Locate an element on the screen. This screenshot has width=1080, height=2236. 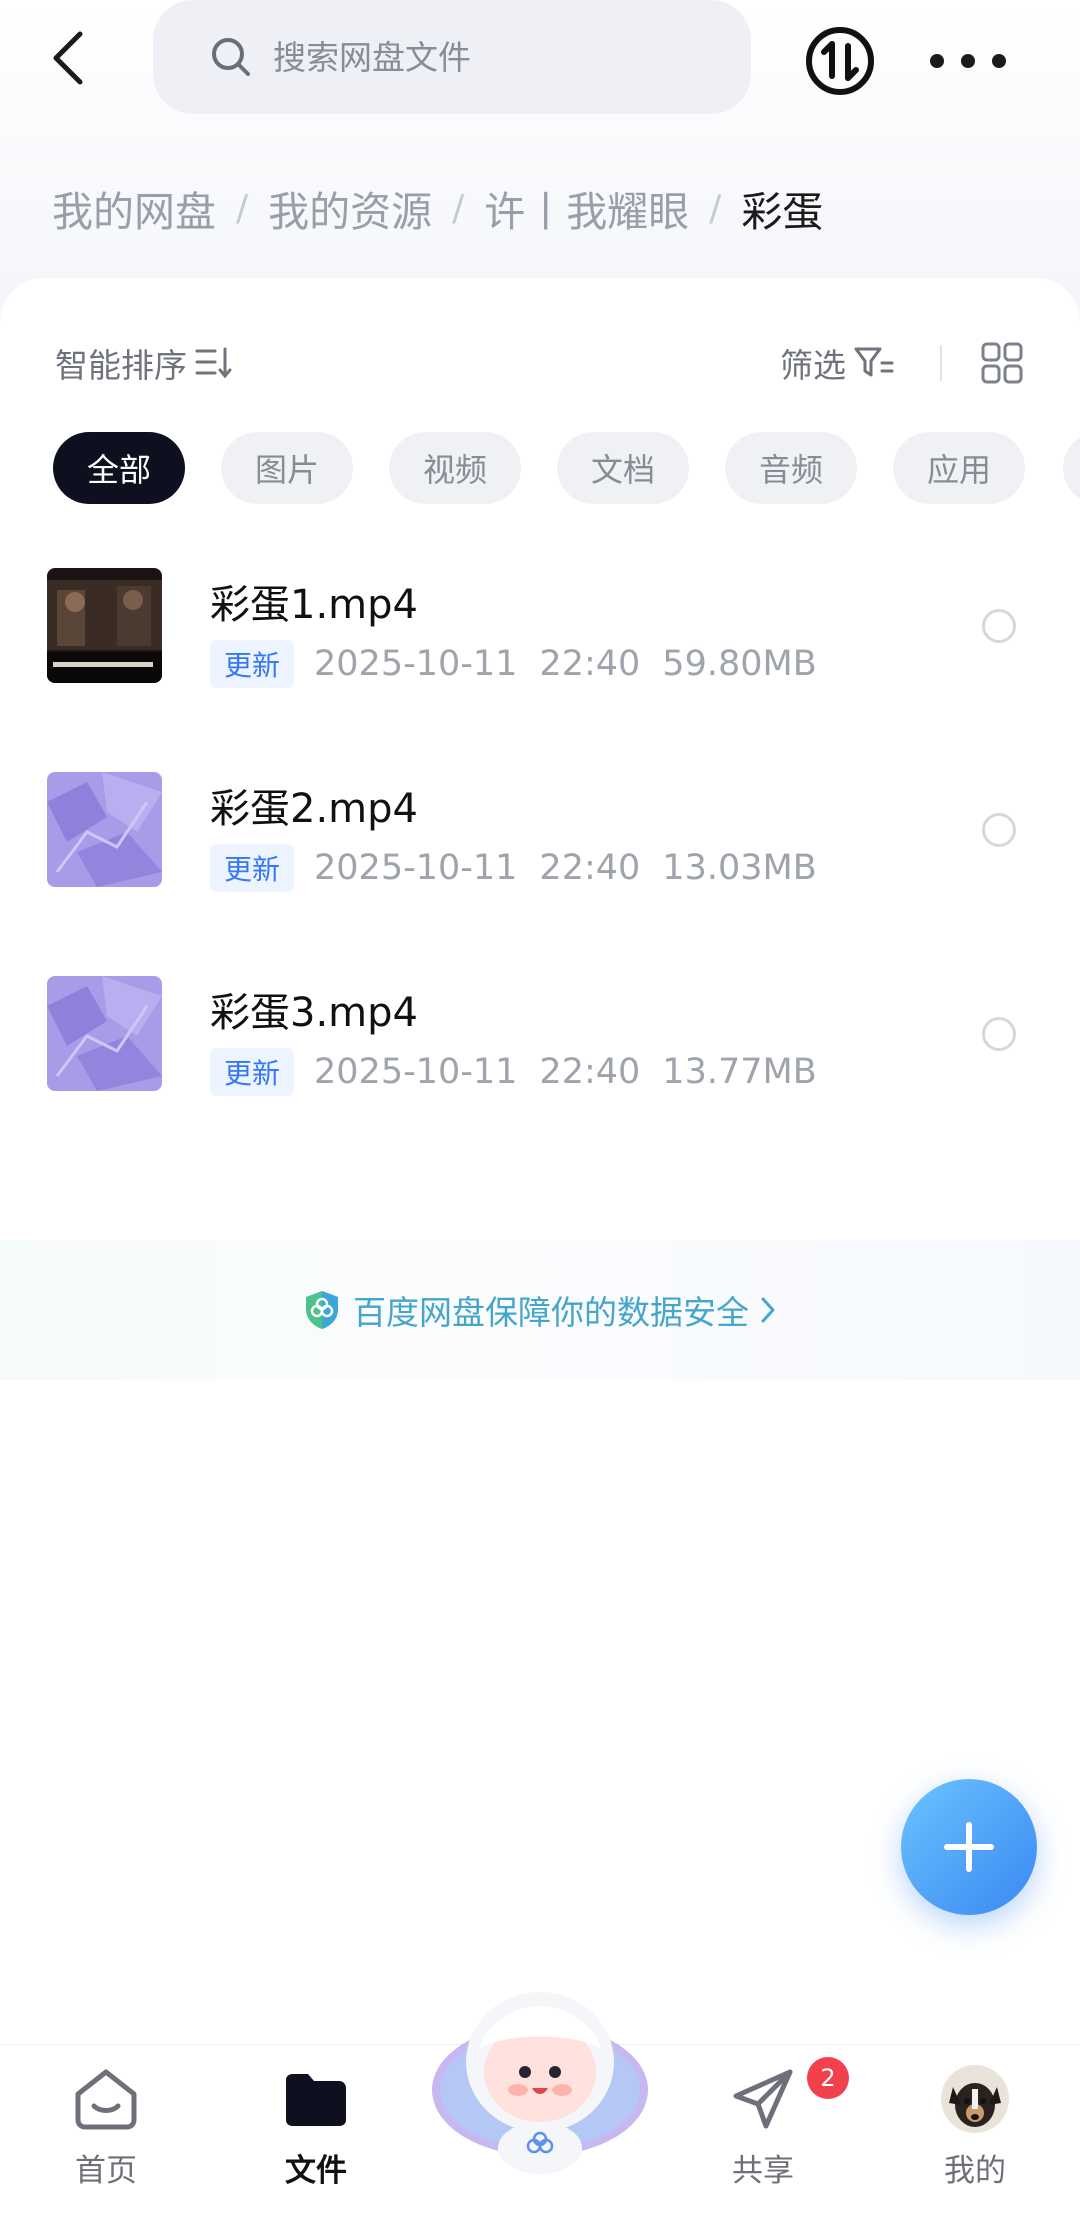
chevron-right-icon is located at coordinates (768, 1310).